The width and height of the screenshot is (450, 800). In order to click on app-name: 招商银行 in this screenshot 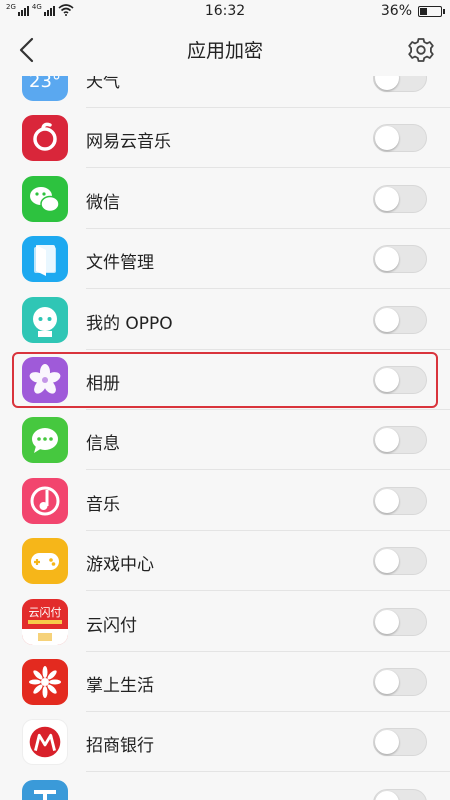, I will do `click(120, 746)`.